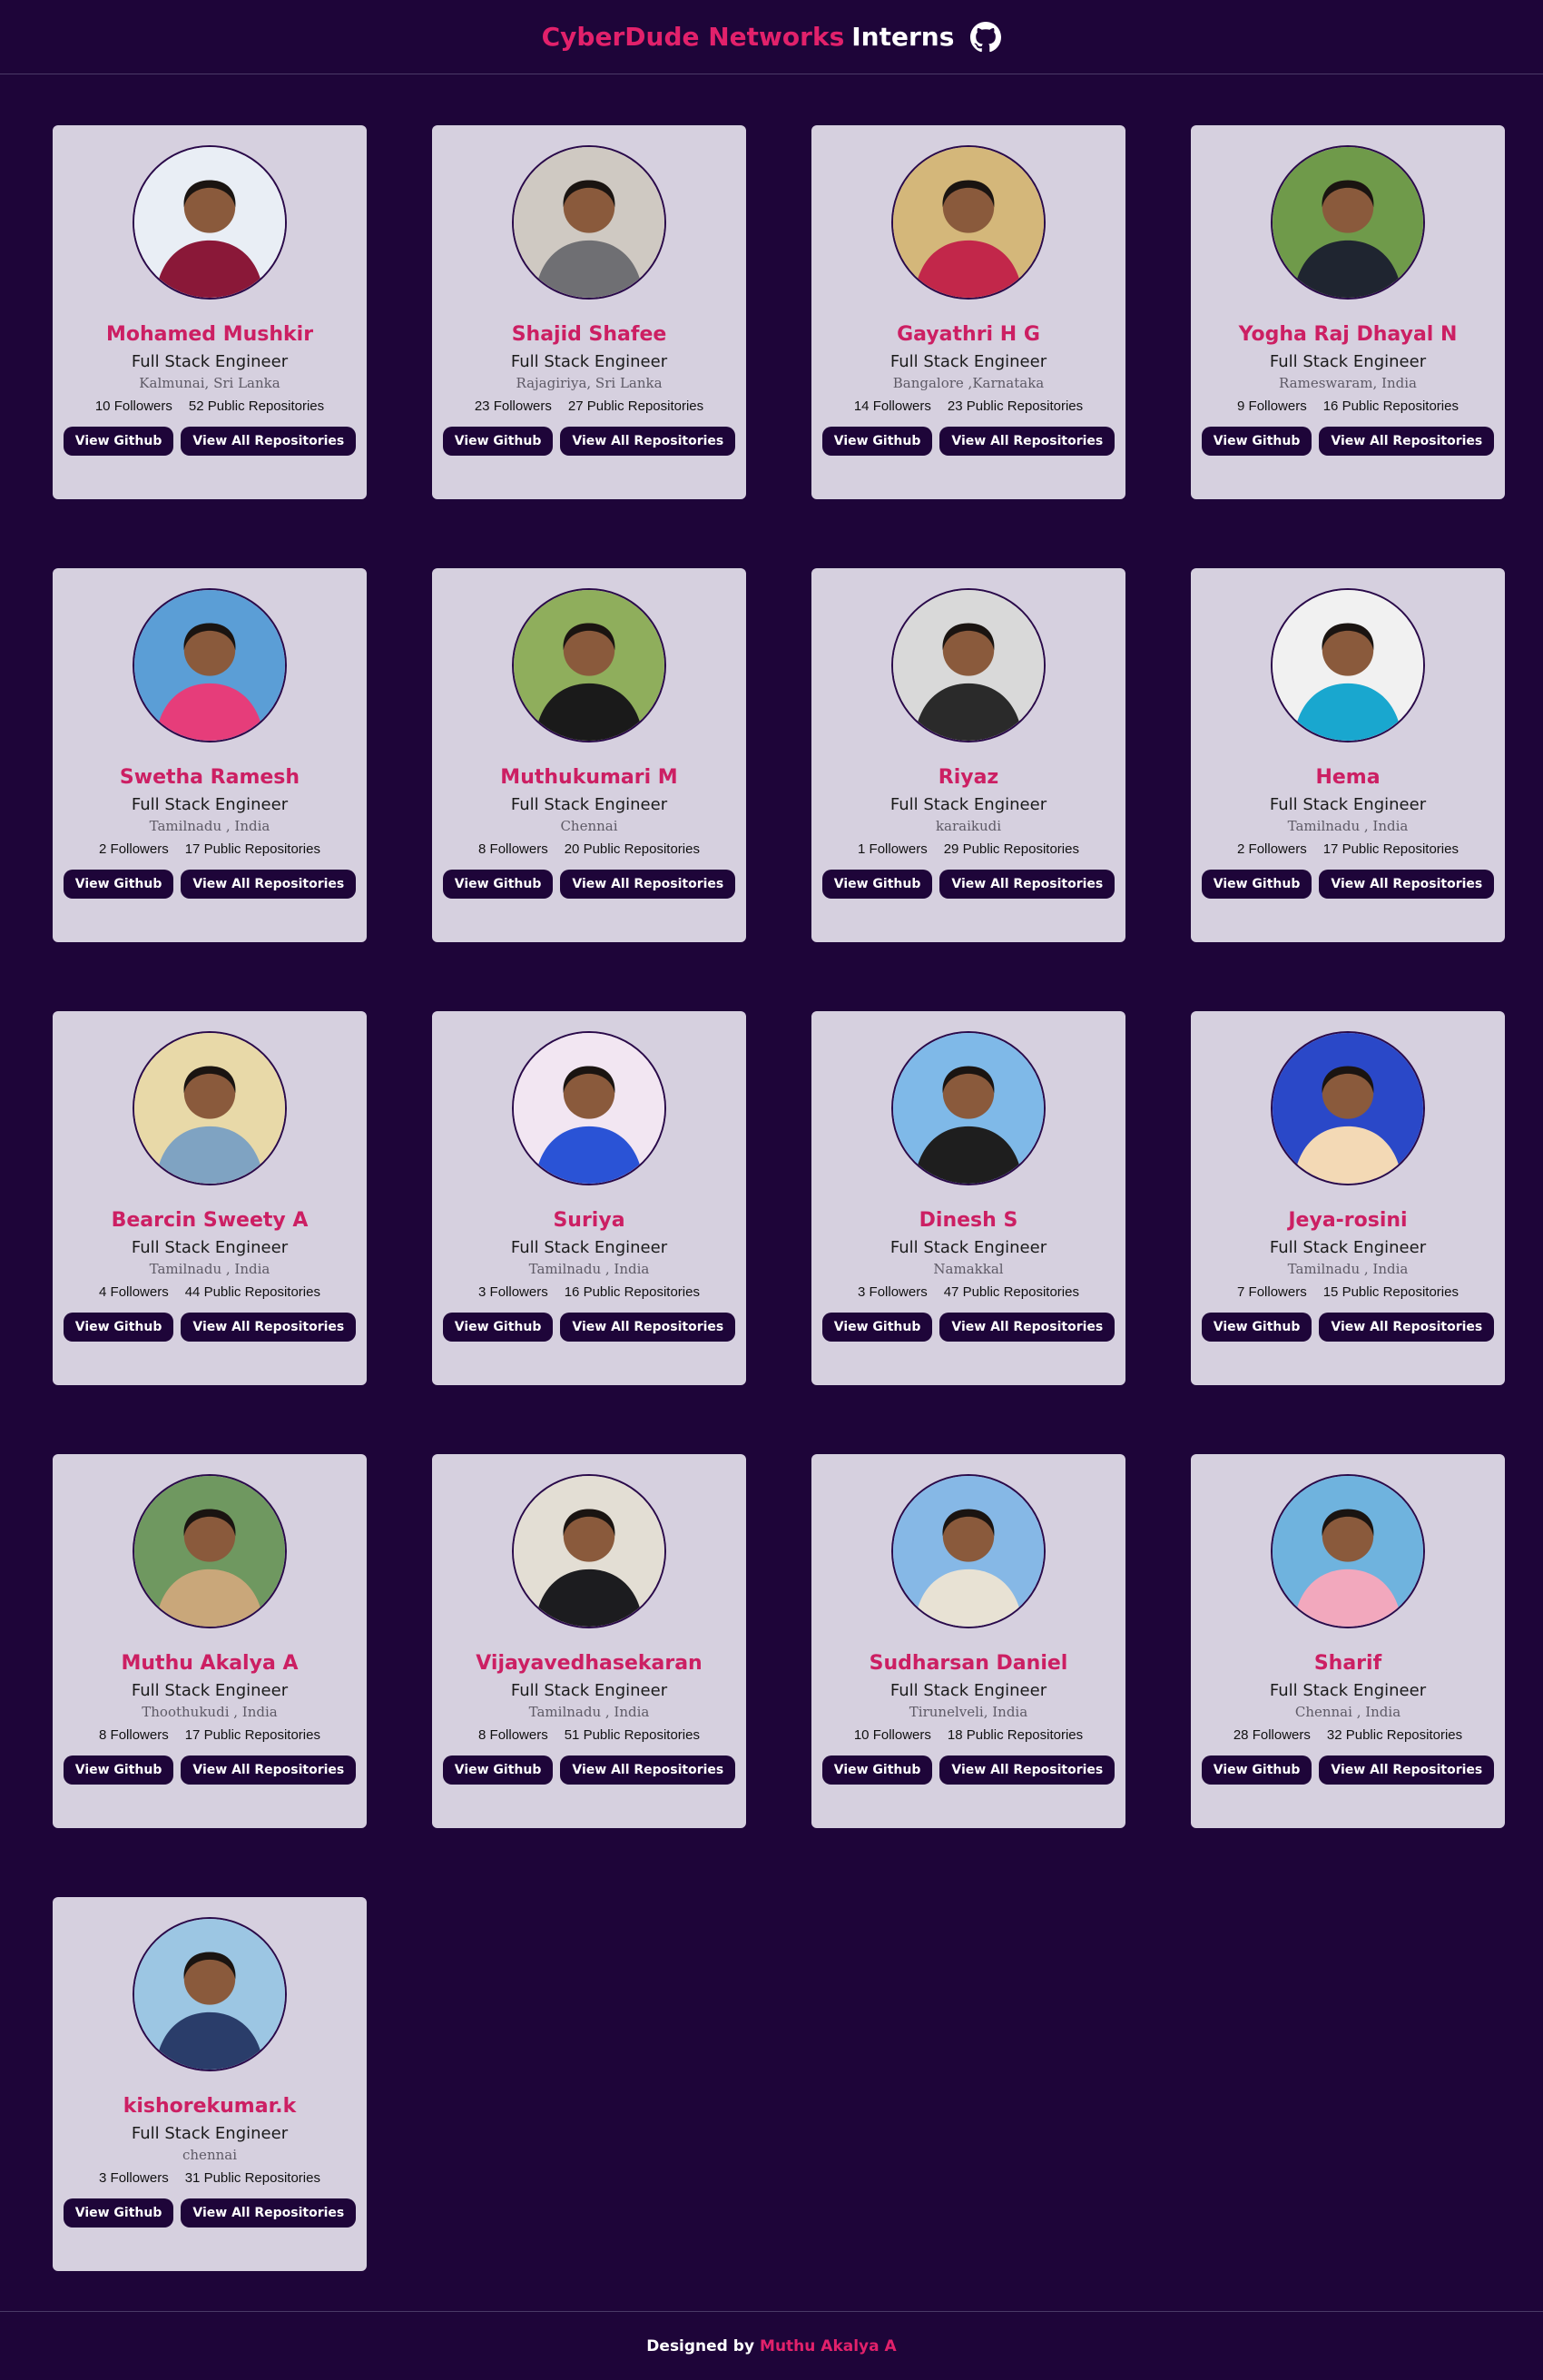 Image resolution: width=1543 pixels, height=2380 pixels. What do you see at coordinates (986, 37) in the screenshot?
I see `github-icon` at bounding box center [986, 37].